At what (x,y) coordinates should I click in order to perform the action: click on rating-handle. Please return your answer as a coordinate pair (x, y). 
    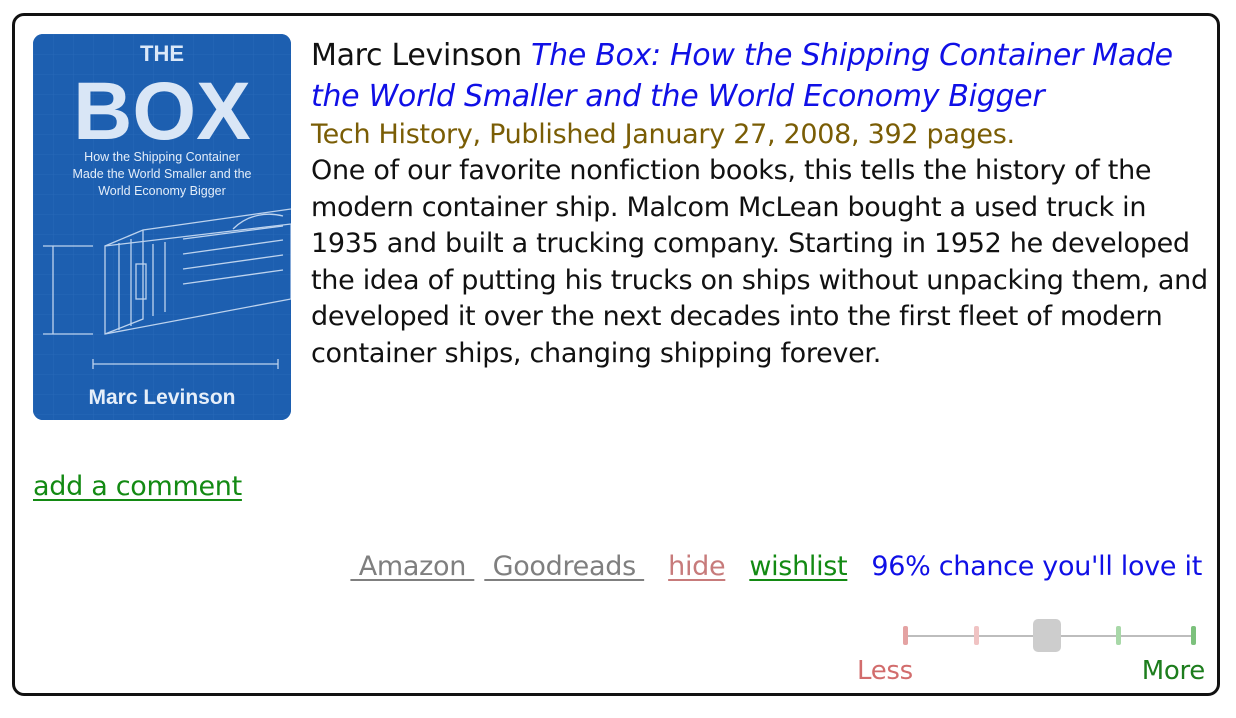
    Looking at the image, I should click on (1047, 635).